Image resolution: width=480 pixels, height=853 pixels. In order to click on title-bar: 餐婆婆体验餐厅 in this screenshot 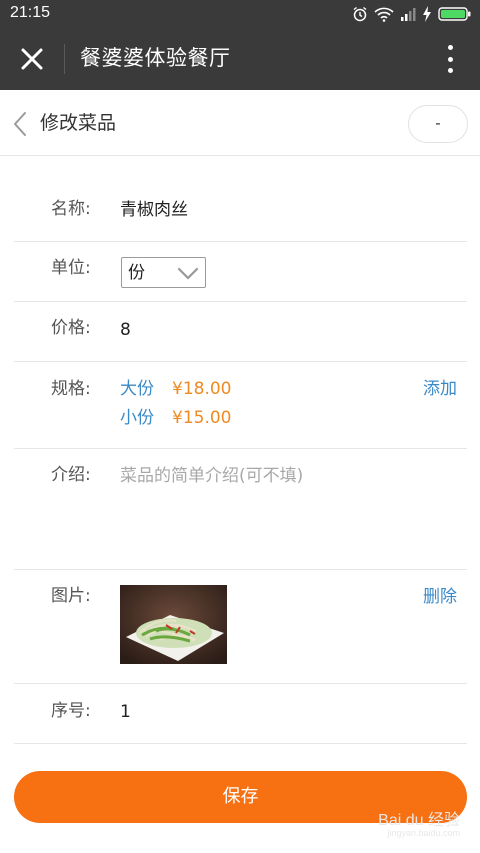, I will do `click(240, 59)`.